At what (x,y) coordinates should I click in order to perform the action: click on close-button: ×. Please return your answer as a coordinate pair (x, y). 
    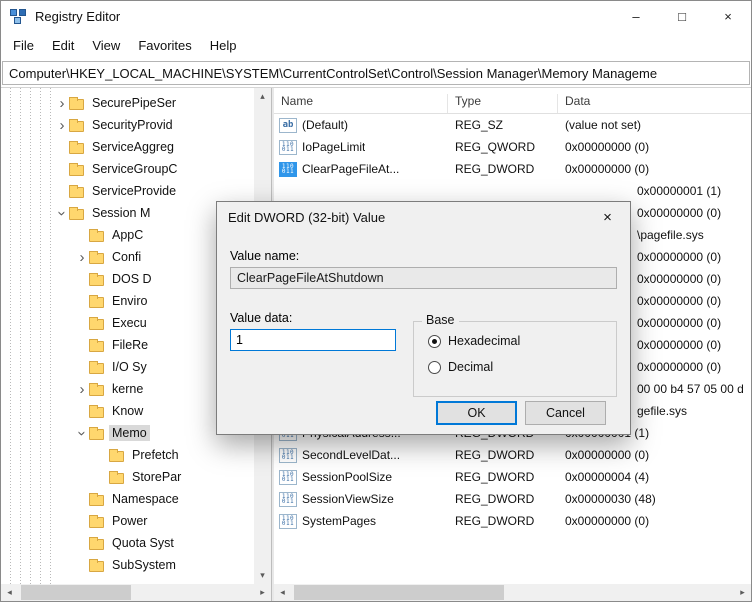
    Looking at the image, I should click on (728, 16).